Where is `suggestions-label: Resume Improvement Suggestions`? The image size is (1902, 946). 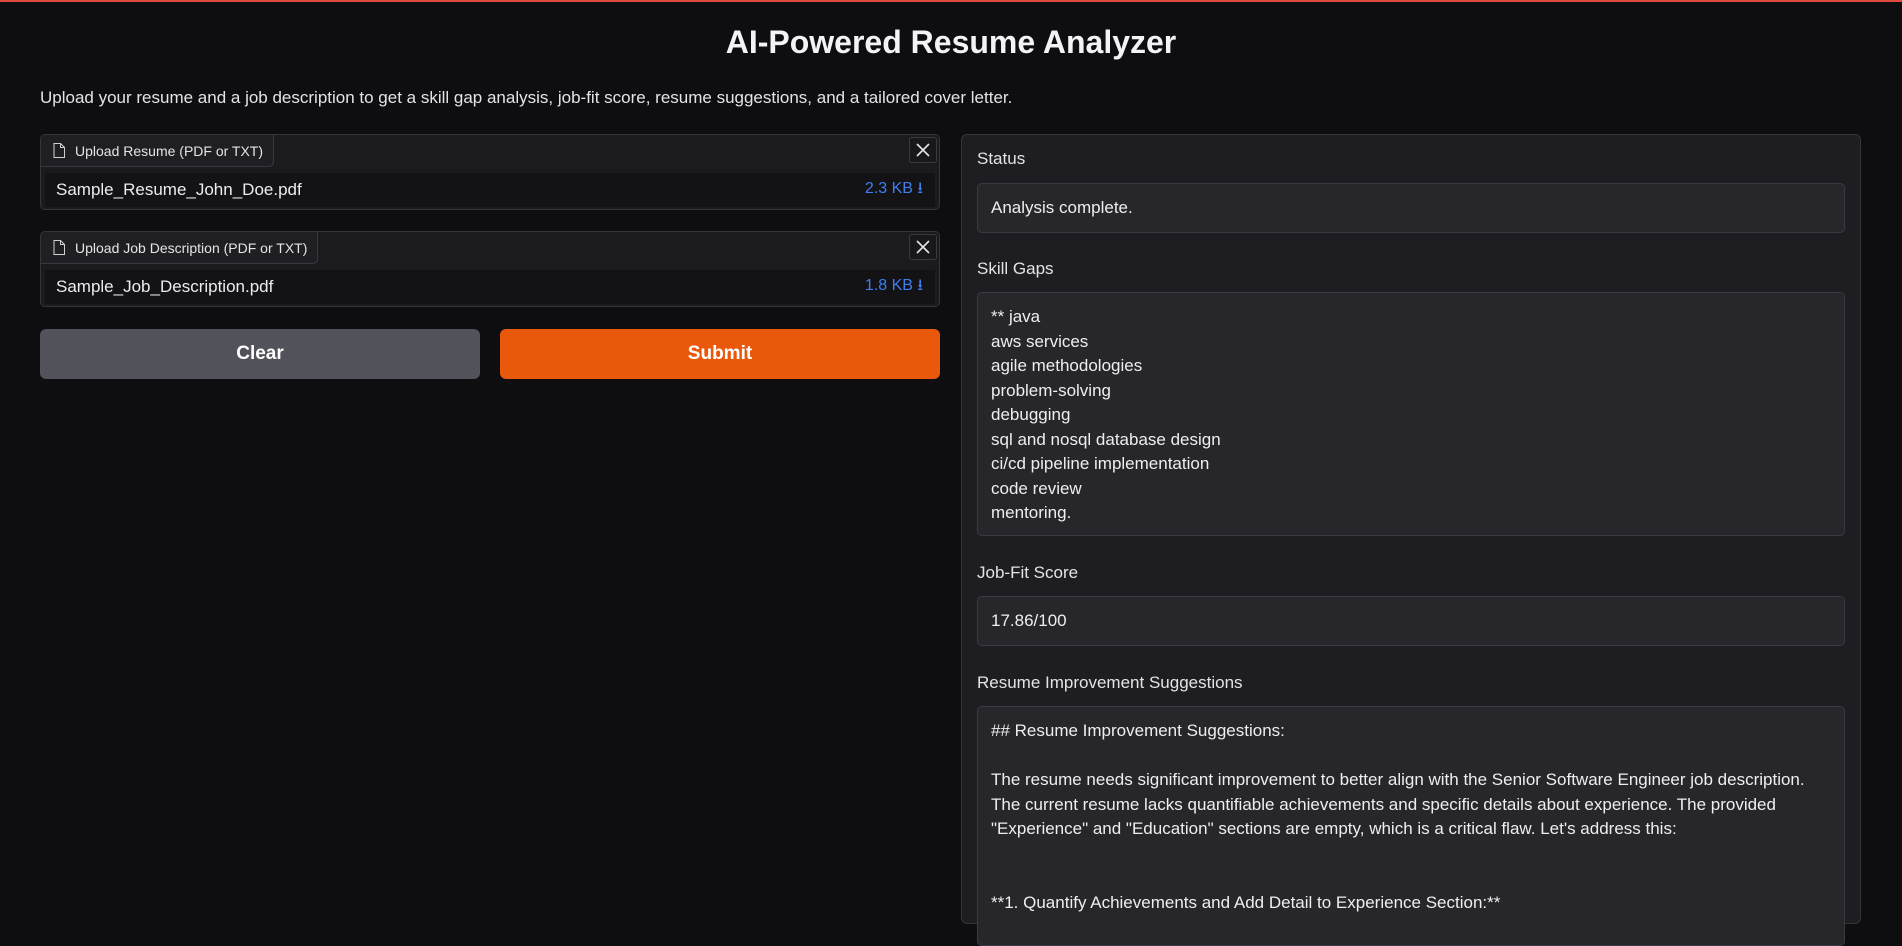 suggestions-label: Resume Improvement Suggestions is located at coordinates (1110, 682).